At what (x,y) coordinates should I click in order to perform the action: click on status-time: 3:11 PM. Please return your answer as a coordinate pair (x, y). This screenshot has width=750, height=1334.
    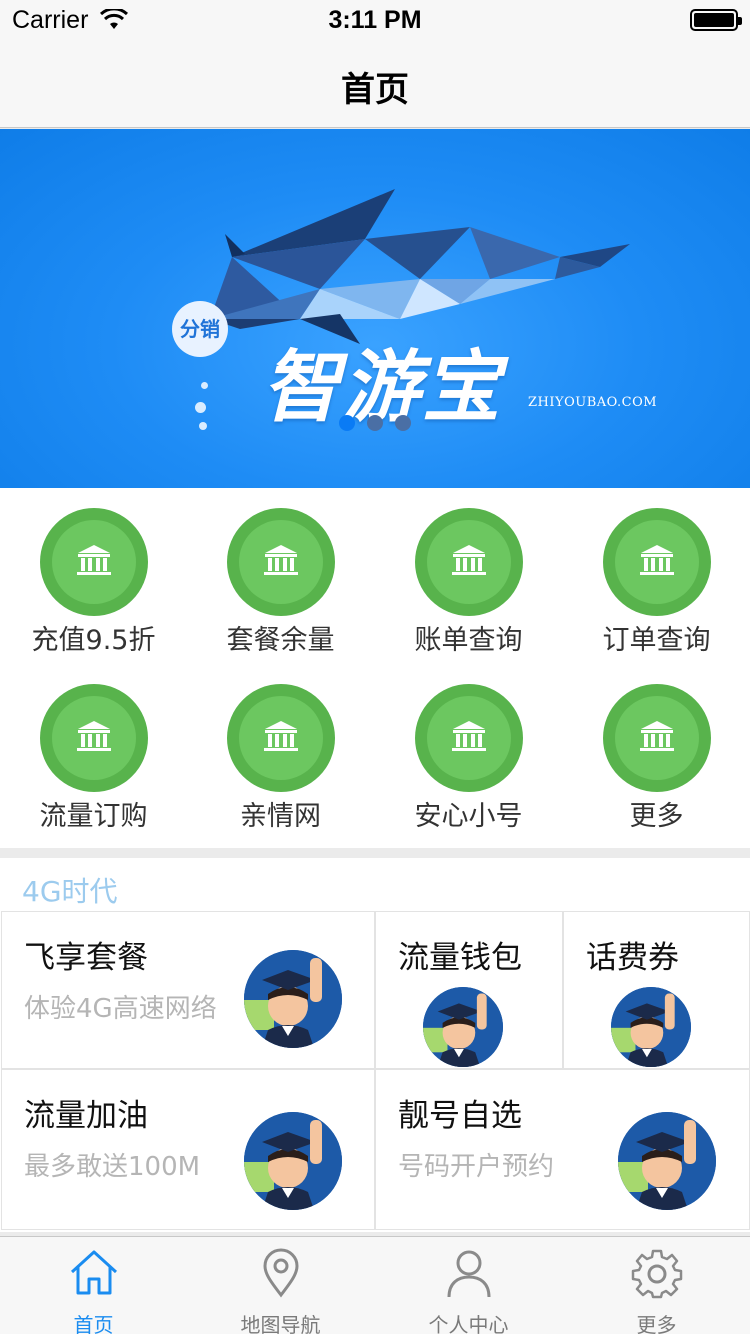
    Looking at the image, I should click on (375, 20).